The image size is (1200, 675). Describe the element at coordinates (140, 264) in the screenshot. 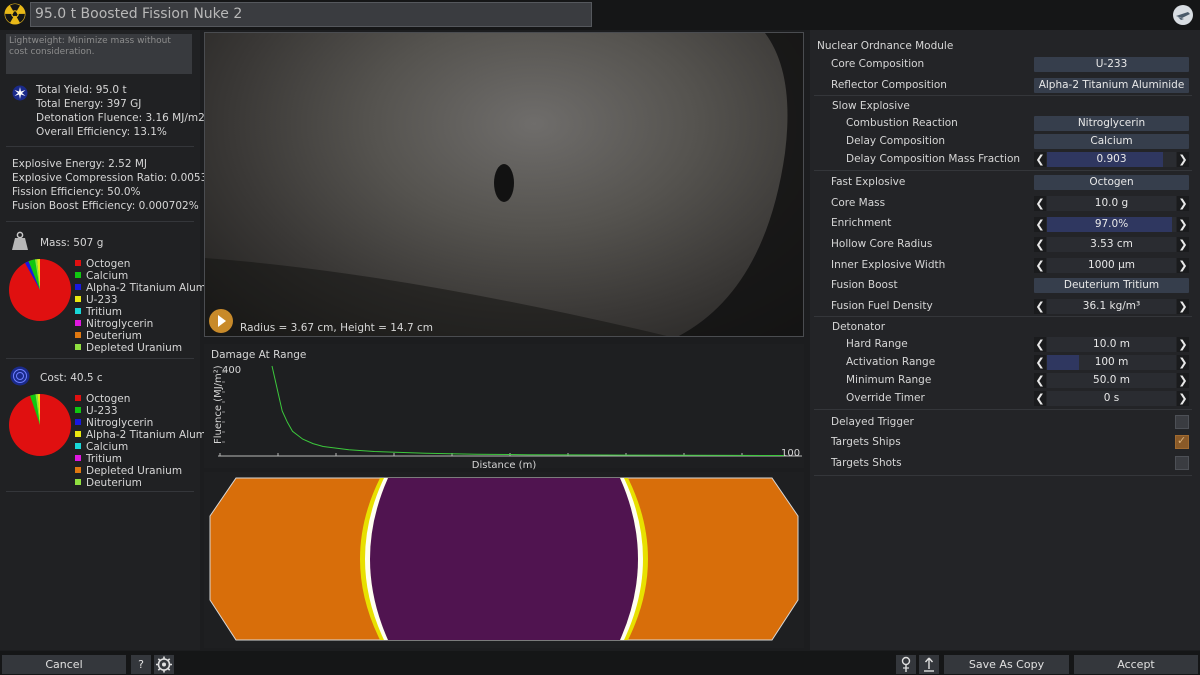

I see `mass-legend-item: Octogen` at that location.